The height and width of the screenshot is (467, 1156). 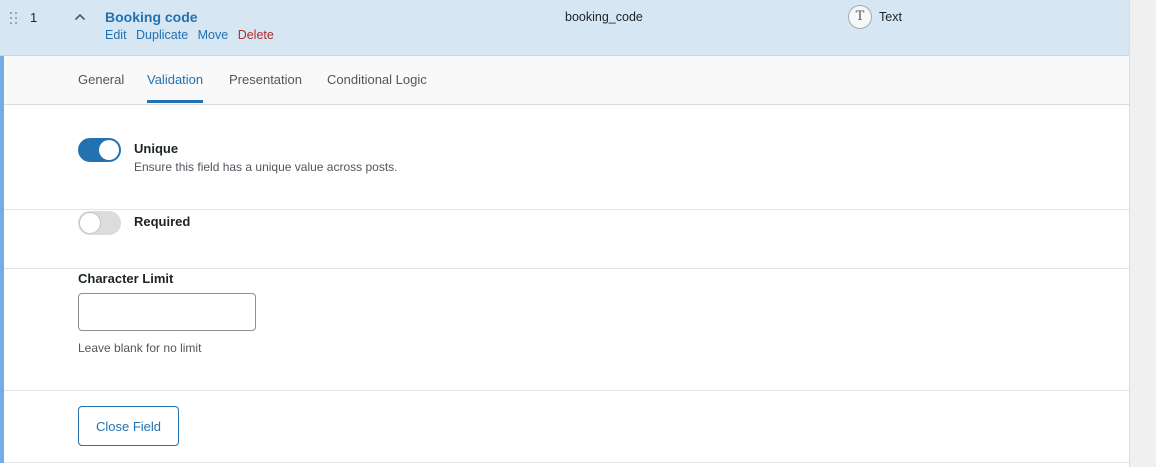 I want to click on required-label: Required, so click(x=162, y=221).